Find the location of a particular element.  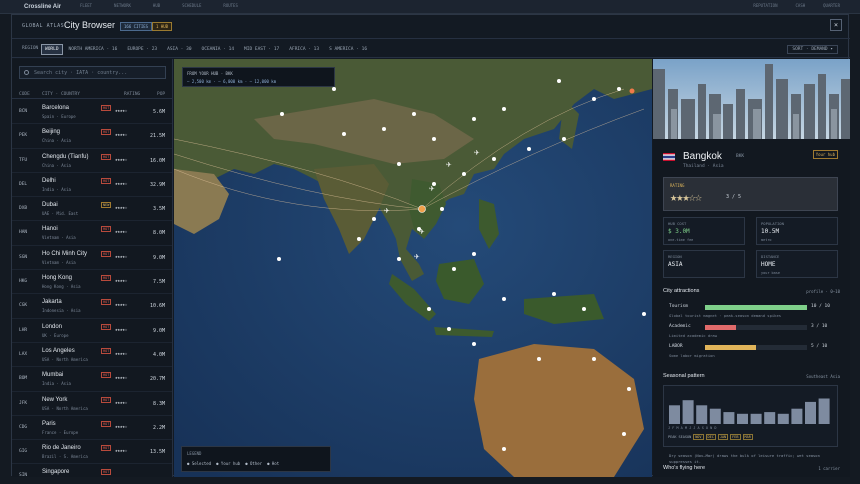

city-code: DXB is located at coordinates (23, 209).